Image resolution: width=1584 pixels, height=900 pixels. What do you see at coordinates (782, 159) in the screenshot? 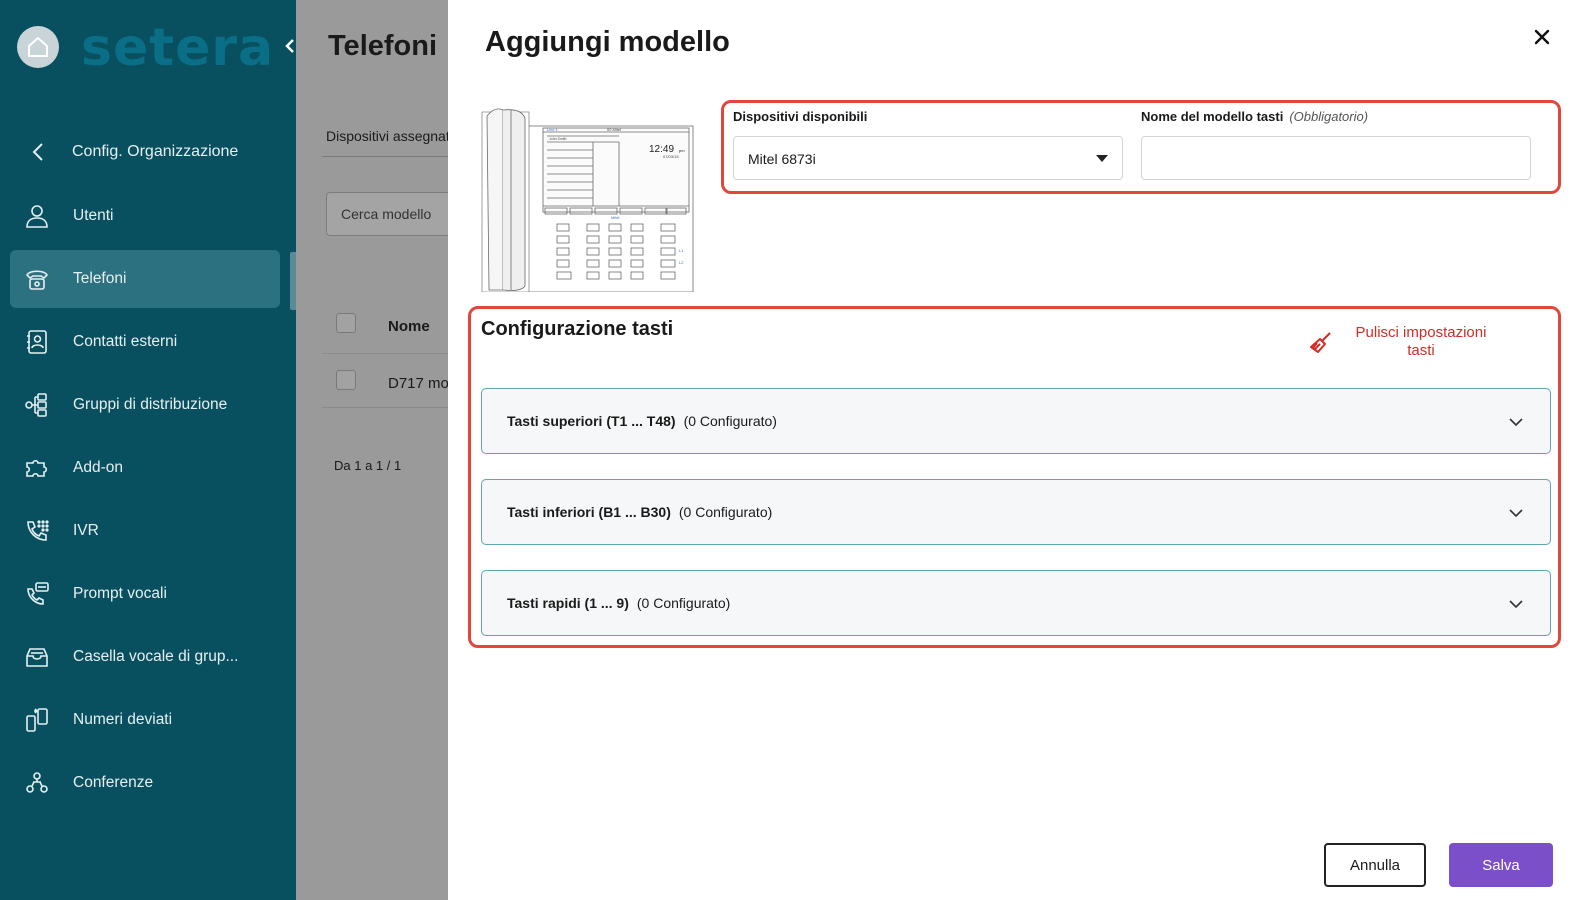
I see `device-select-value: Mitel 6873i` at bounding box center [782, 159].